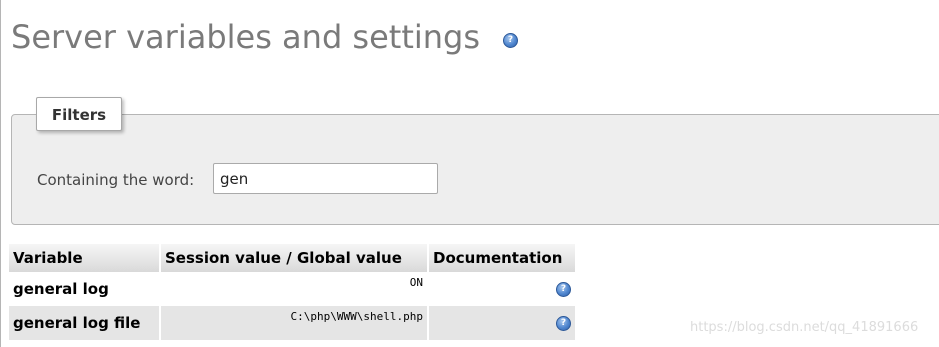 The width and height of the screenshot is (939, 347). Describe the element at coordinates (325, 178) in the screenshot. I see `filter-input` at that location.